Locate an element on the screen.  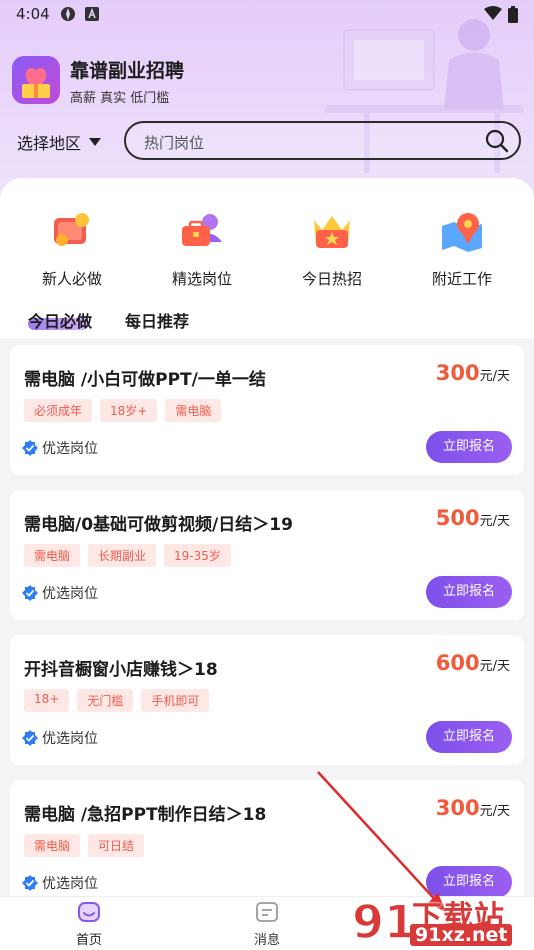
category-label: 精选岗位 is located at coordinates (201, 279).